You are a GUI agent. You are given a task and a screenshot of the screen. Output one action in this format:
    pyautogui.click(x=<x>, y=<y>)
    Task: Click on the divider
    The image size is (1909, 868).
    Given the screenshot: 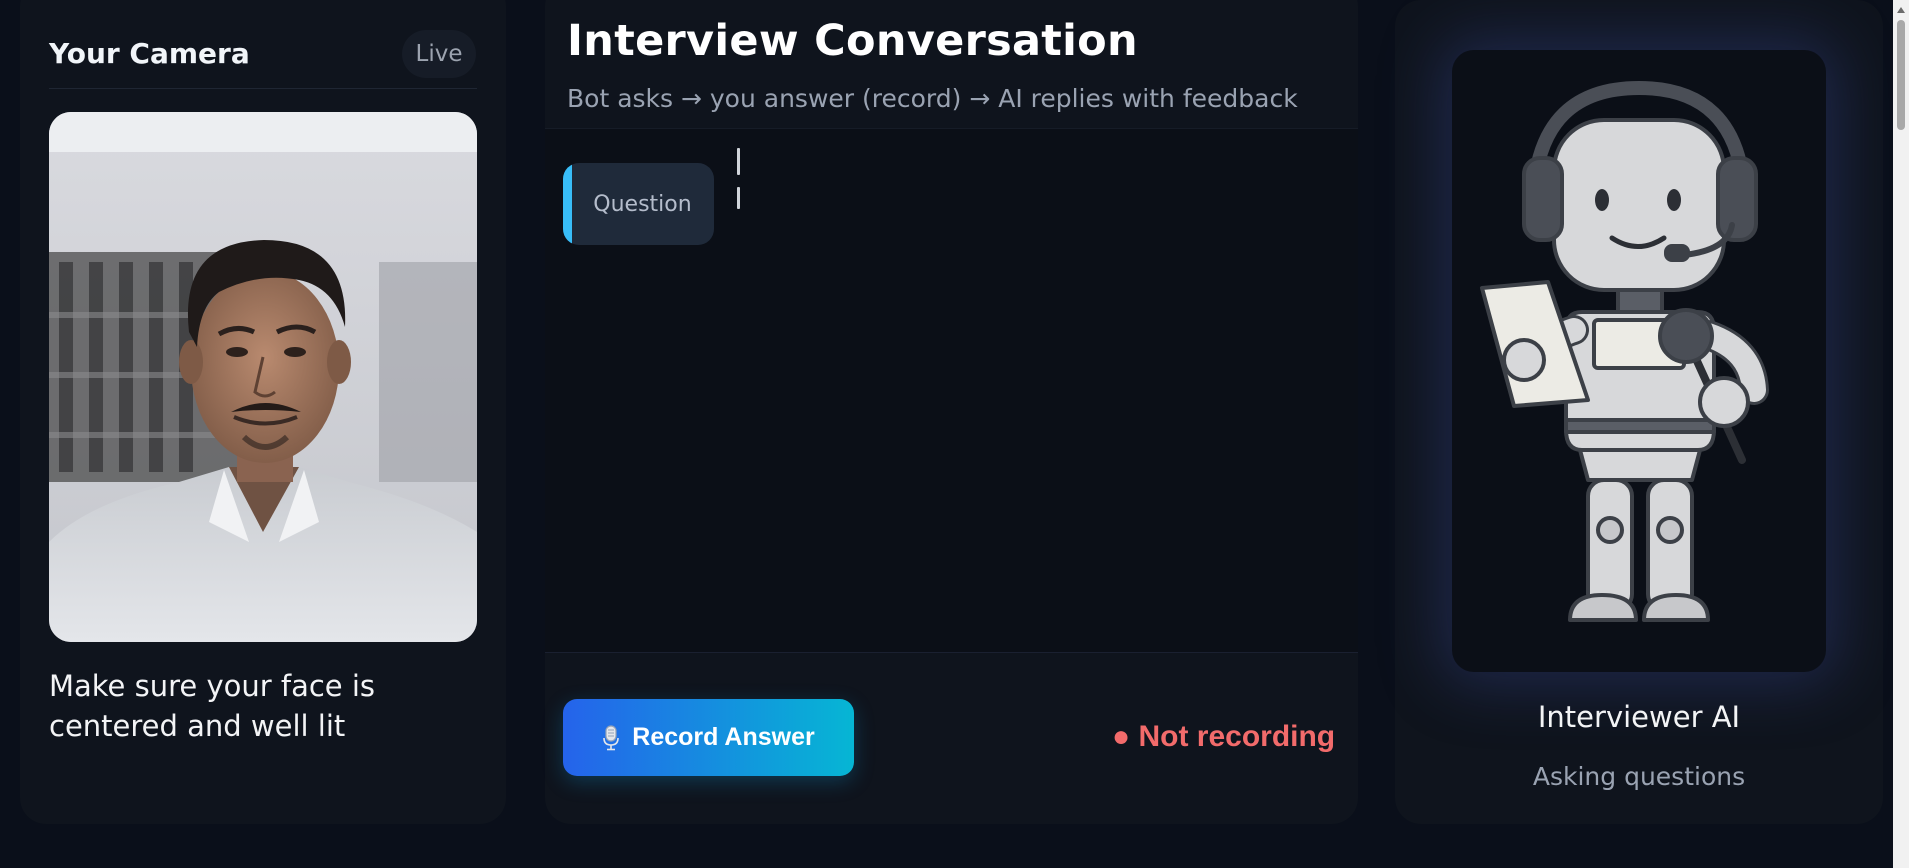 What is the action you would take?
    pyautogui.click(x=263, y=88)
    